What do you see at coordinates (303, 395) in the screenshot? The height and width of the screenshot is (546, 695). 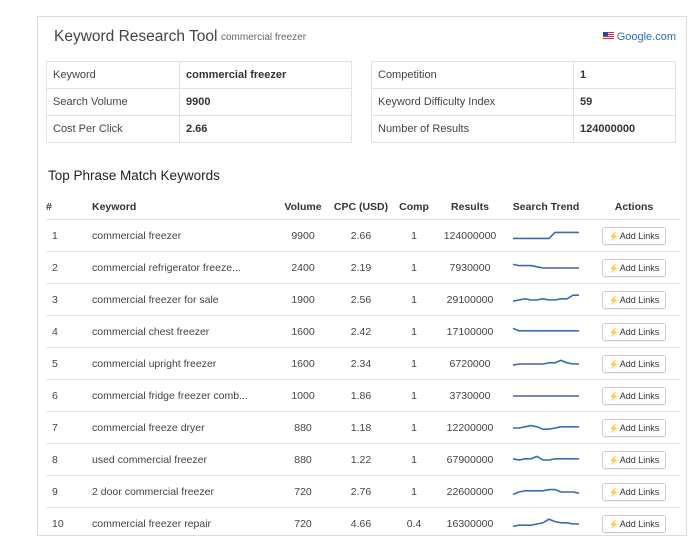 I see `row-volume: 1000` at bounding box center [303, 395].